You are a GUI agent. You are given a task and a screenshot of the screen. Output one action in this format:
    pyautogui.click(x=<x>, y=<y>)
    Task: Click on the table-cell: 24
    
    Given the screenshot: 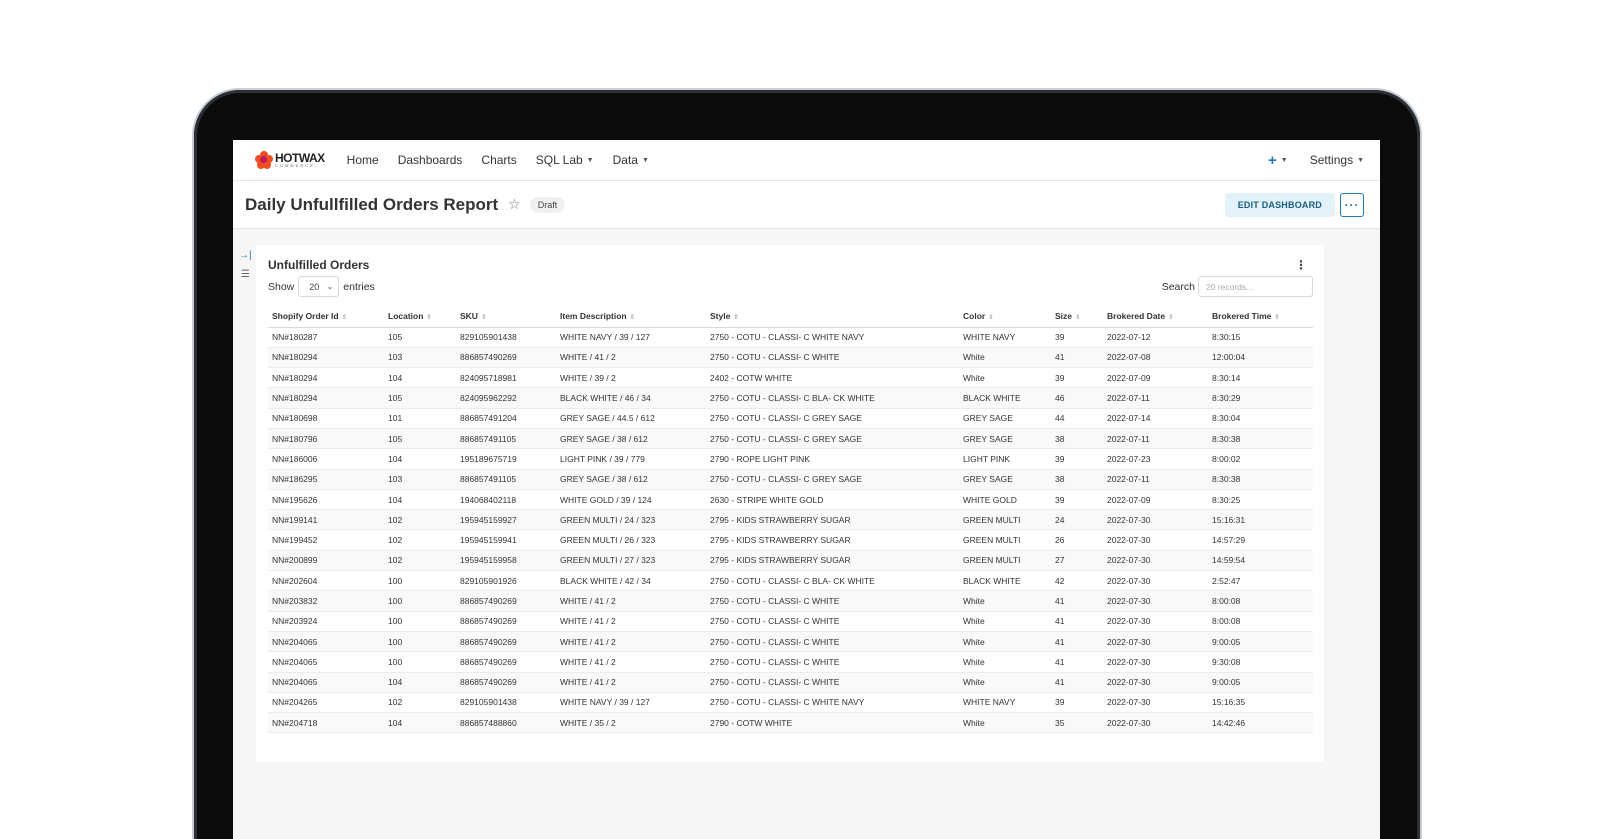 What is the action you would take?
    pyautogui.click(x=1077, y=520)
    